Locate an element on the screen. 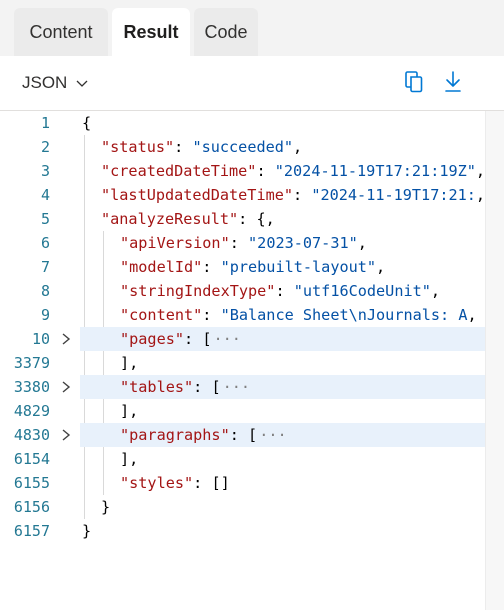  line-number: 4829 is located at coordinates (31, 411).